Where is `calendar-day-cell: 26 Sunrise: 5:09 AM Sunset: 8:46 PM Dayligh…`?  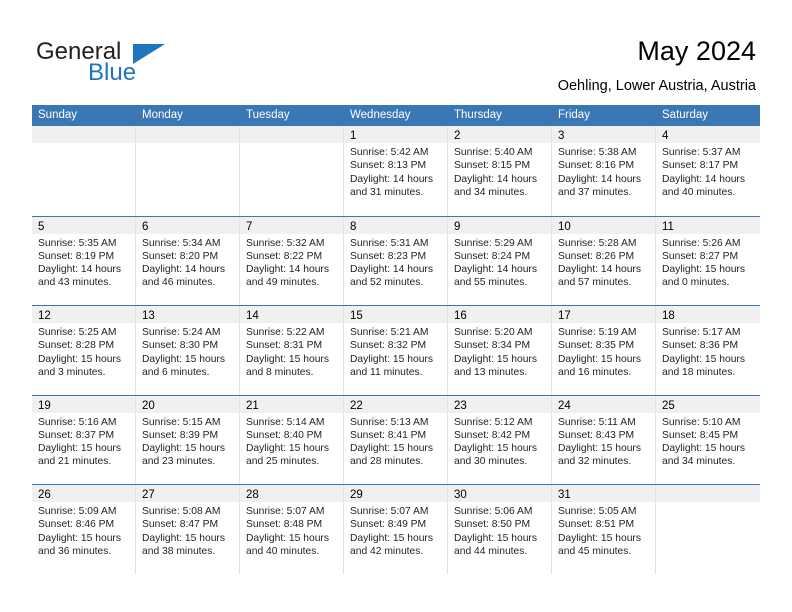
calendar-day-cell: 26 Sunrise: 5:09 AM Sunset: 8:46 PM Dayligh… is located at coordinates (84, 529).